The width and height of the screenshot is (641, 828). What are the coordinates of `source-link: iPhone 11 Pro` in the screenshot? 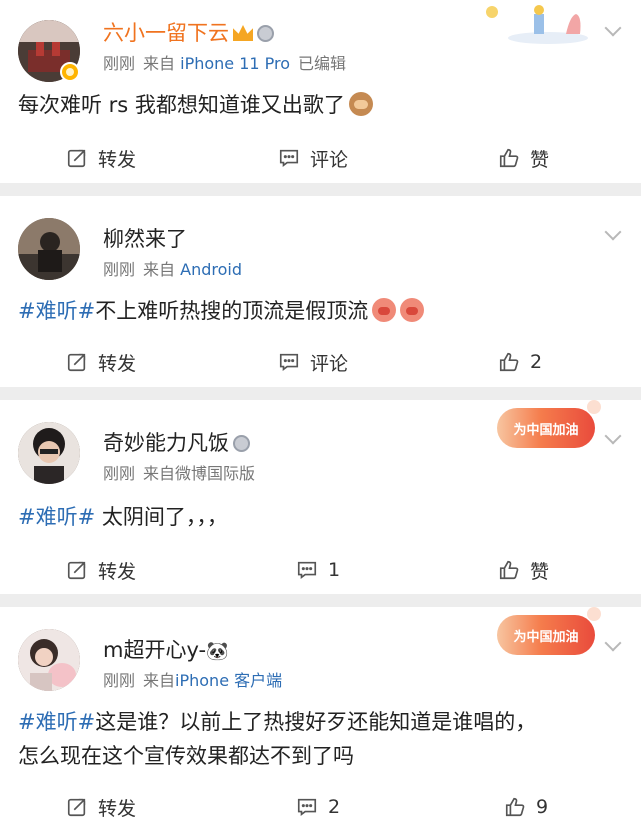 It's located at (235, 63).